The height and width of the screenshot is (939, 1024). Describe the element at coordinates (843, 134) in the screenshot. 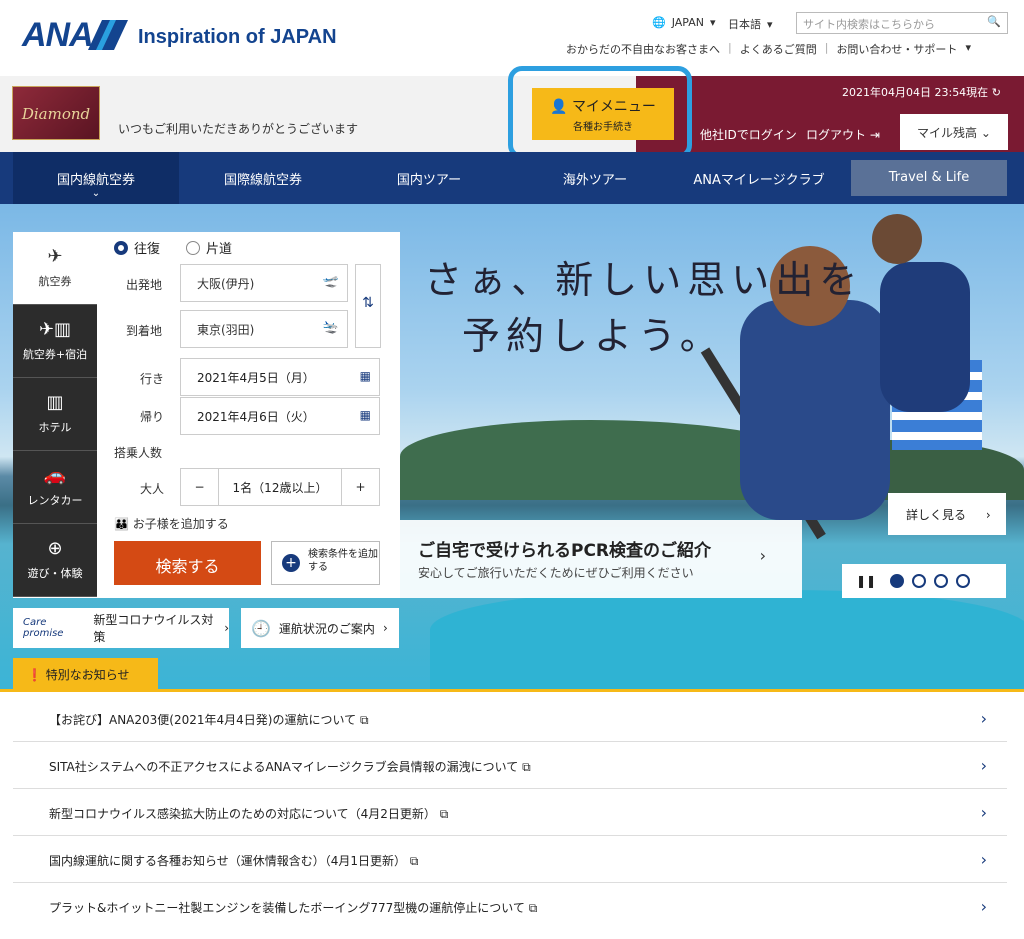

I see `logout-link: ログアウト ⇥` at that location.